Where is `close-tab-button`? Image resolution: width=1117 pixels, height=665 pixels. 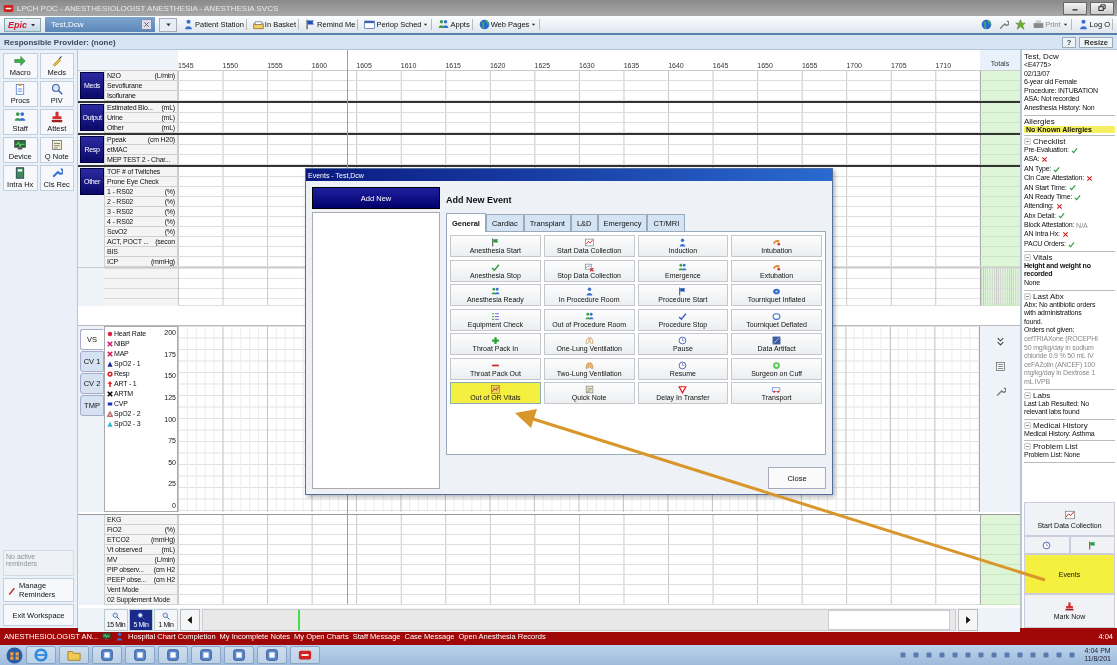 close-tab-button is located at coordinates (146, 24).